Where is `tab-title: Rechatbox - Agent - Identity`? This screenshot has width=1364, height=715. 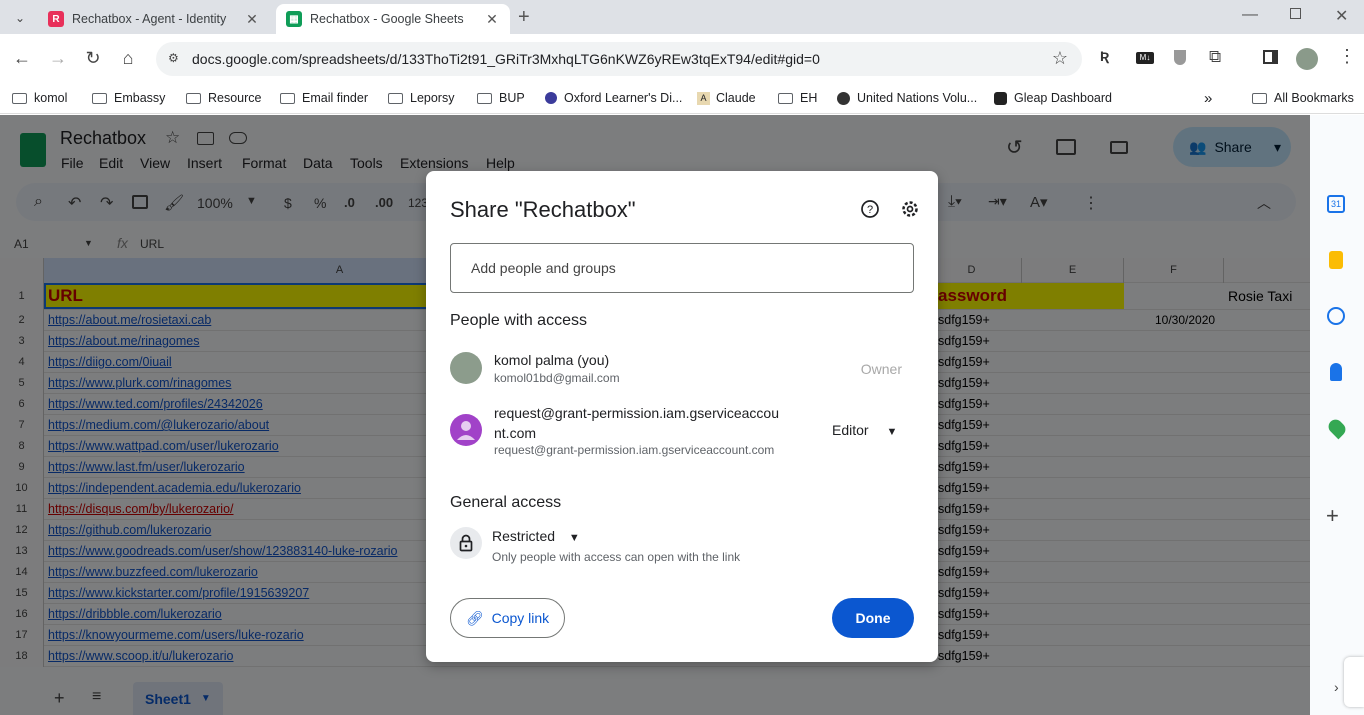
tab-title: Rechatbox - Agent - Identity is located at coordinates (149, 19).